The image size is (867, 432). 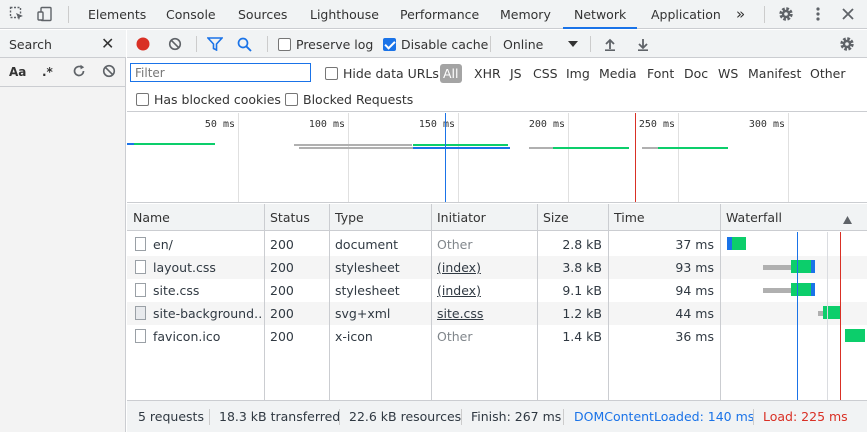 I want to click on preserve-log-checkbox: Preserve log, so click(x=325, y=44).